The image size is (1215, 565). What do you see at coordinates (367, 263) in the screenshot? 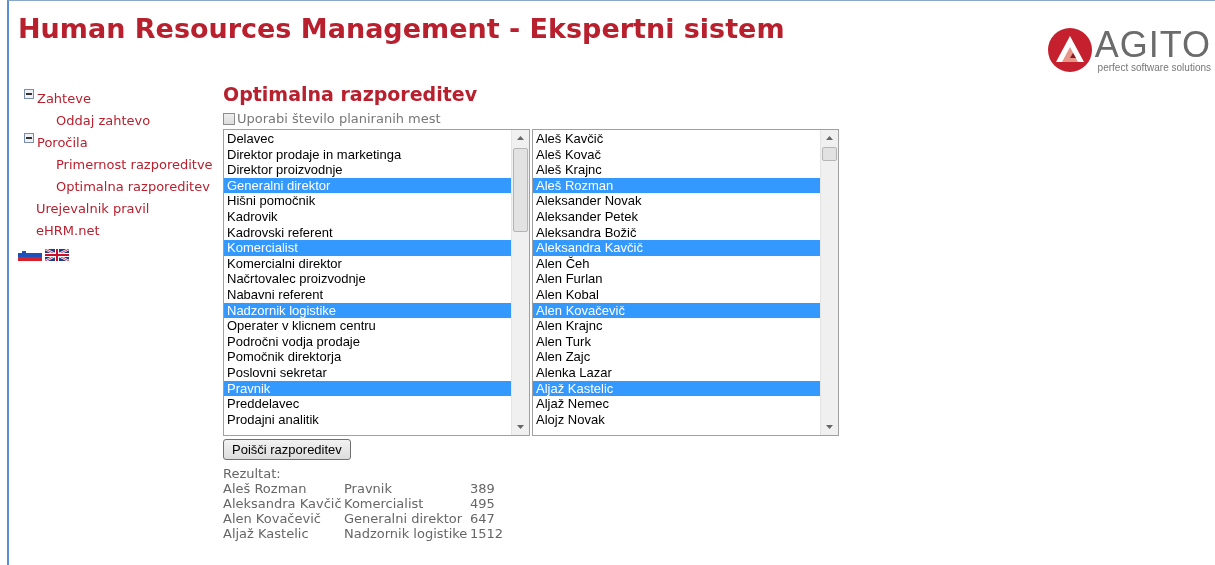
I see `list-option: Komercialni direktor` at bounding box center [367, 263].